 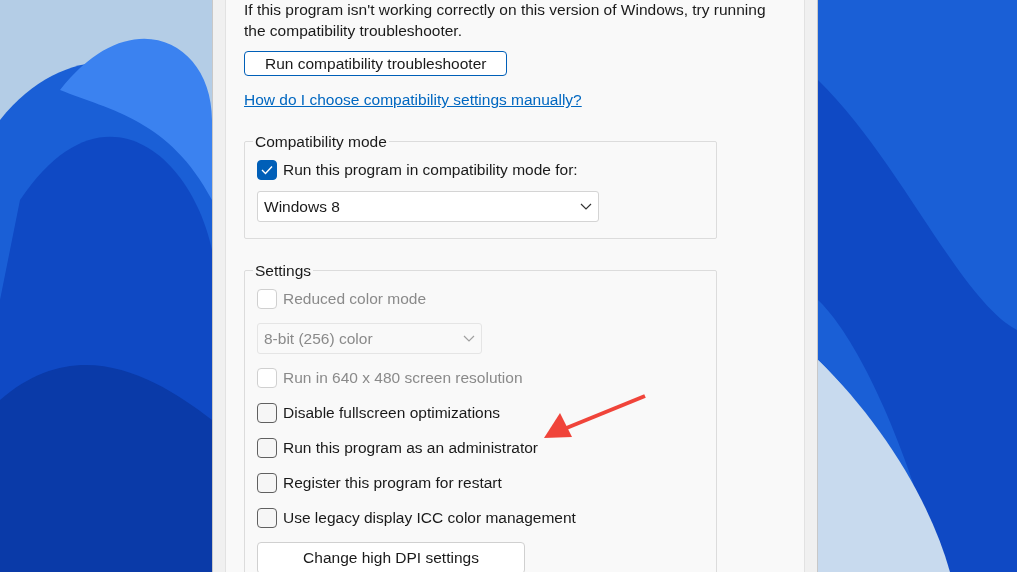 I want to click on group-title: Compatibility mode, so click(x=321, y=141).